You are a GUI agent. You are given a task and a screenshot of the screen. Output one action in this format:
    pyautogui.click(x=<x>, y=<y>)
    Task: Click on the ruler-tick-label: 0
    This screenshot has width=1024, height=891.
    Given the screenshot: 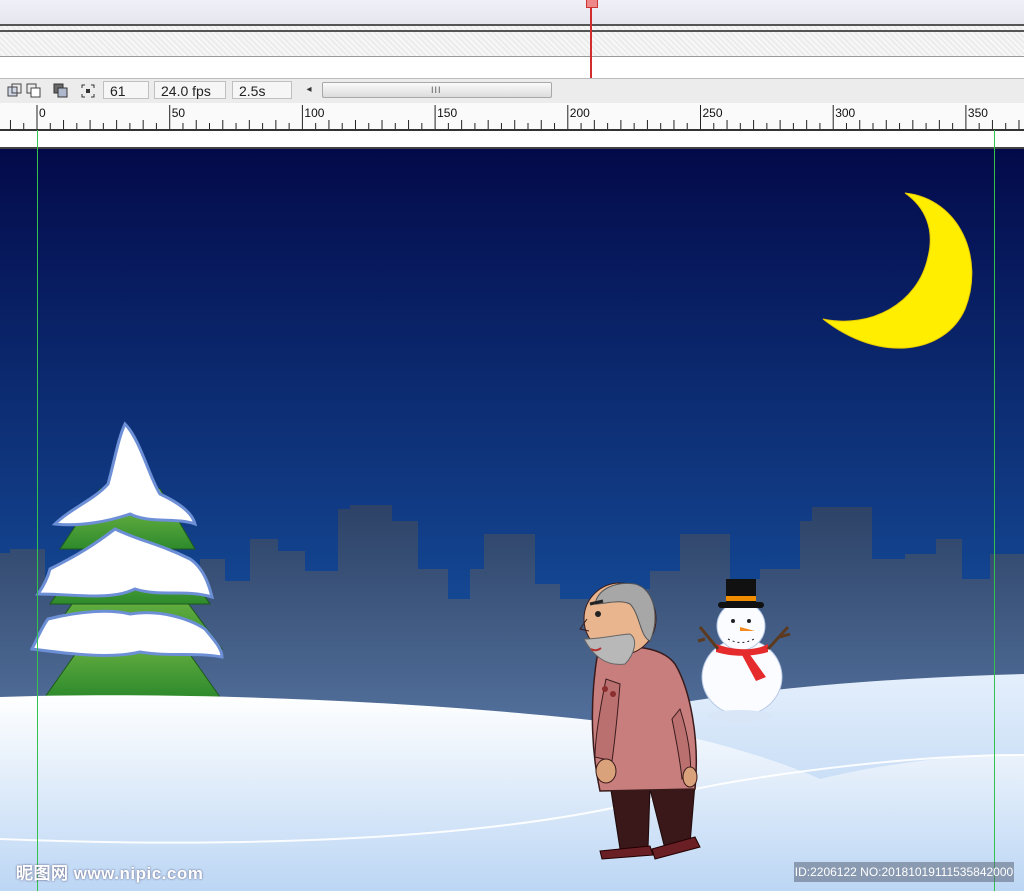 What is the action you would take?
    pyautogui.click(x=42, y=113)
    